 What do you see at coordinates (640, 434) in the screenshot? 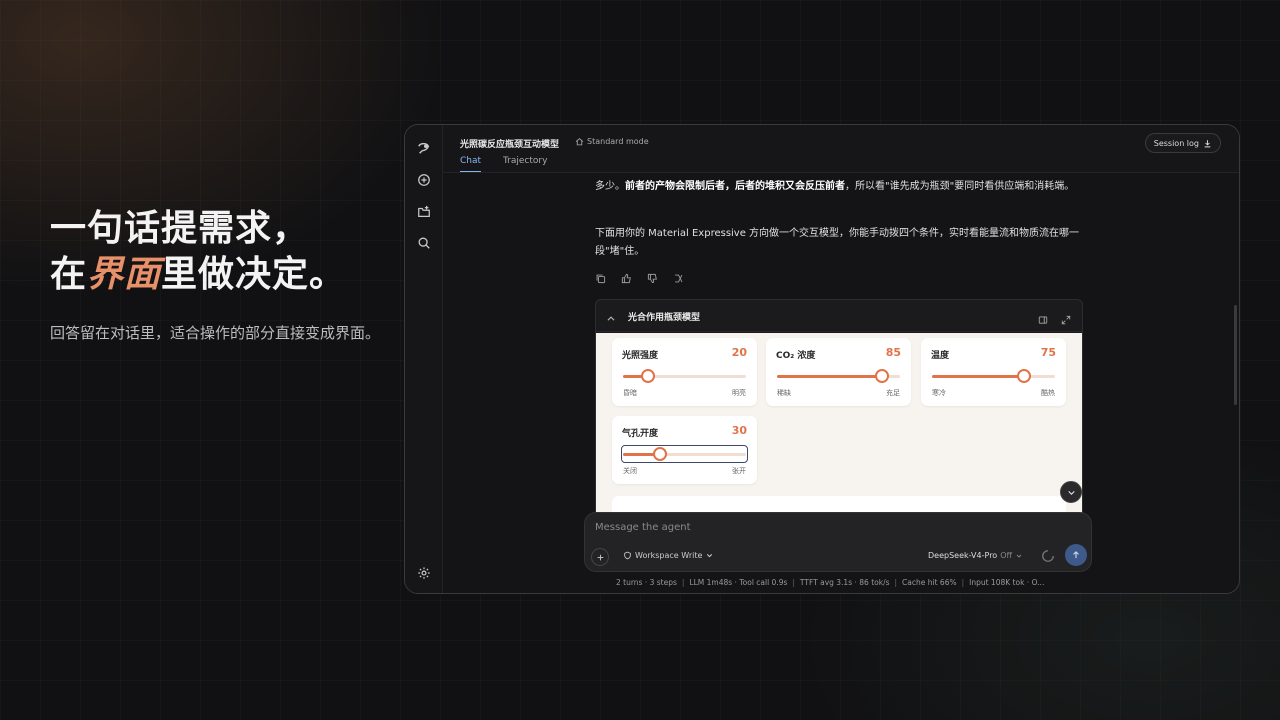
I see `slider-label: 气孔开度` at bounding box center [640, 434].